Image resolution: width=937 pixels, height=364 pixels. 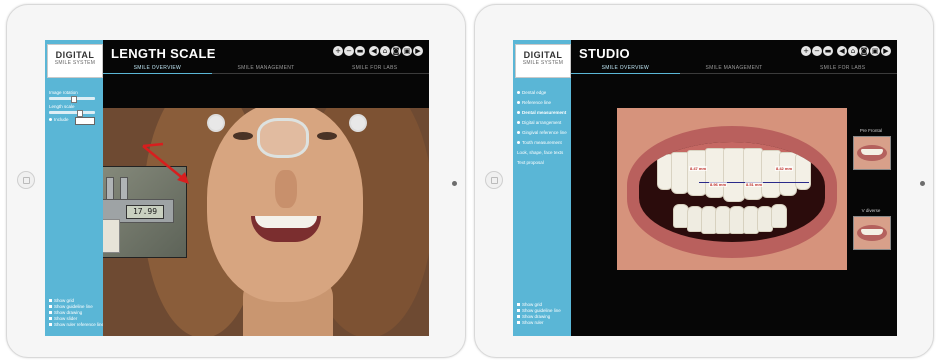 I want to click on measurement-label: 8.42 mm, so click(x=784, y=168).